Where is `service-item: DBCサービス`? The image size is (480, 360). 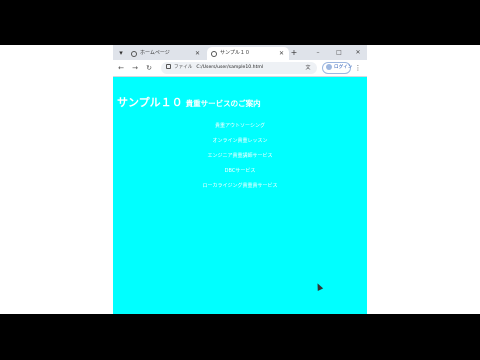 service-item: DBCサービス is located at coordinates (240, 171).